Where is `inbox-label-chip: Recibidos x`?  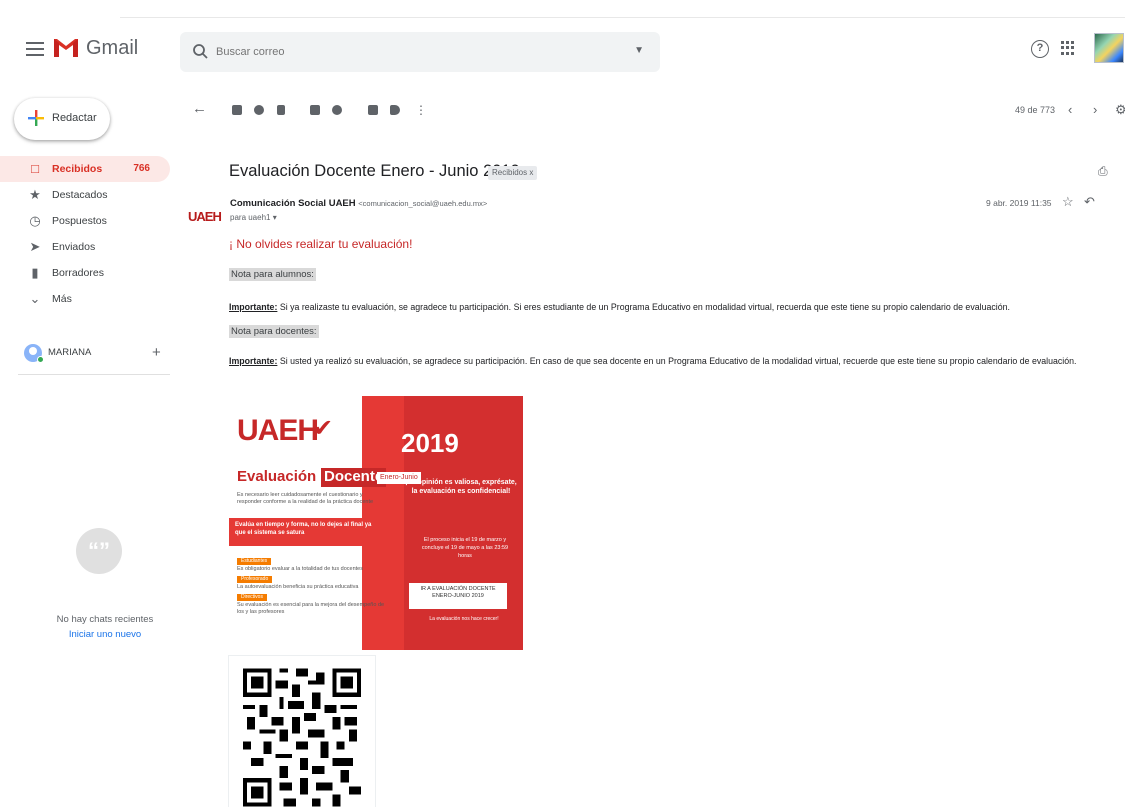 inbox-label-chip: Recibidos x is located at coordinates (513, 173).